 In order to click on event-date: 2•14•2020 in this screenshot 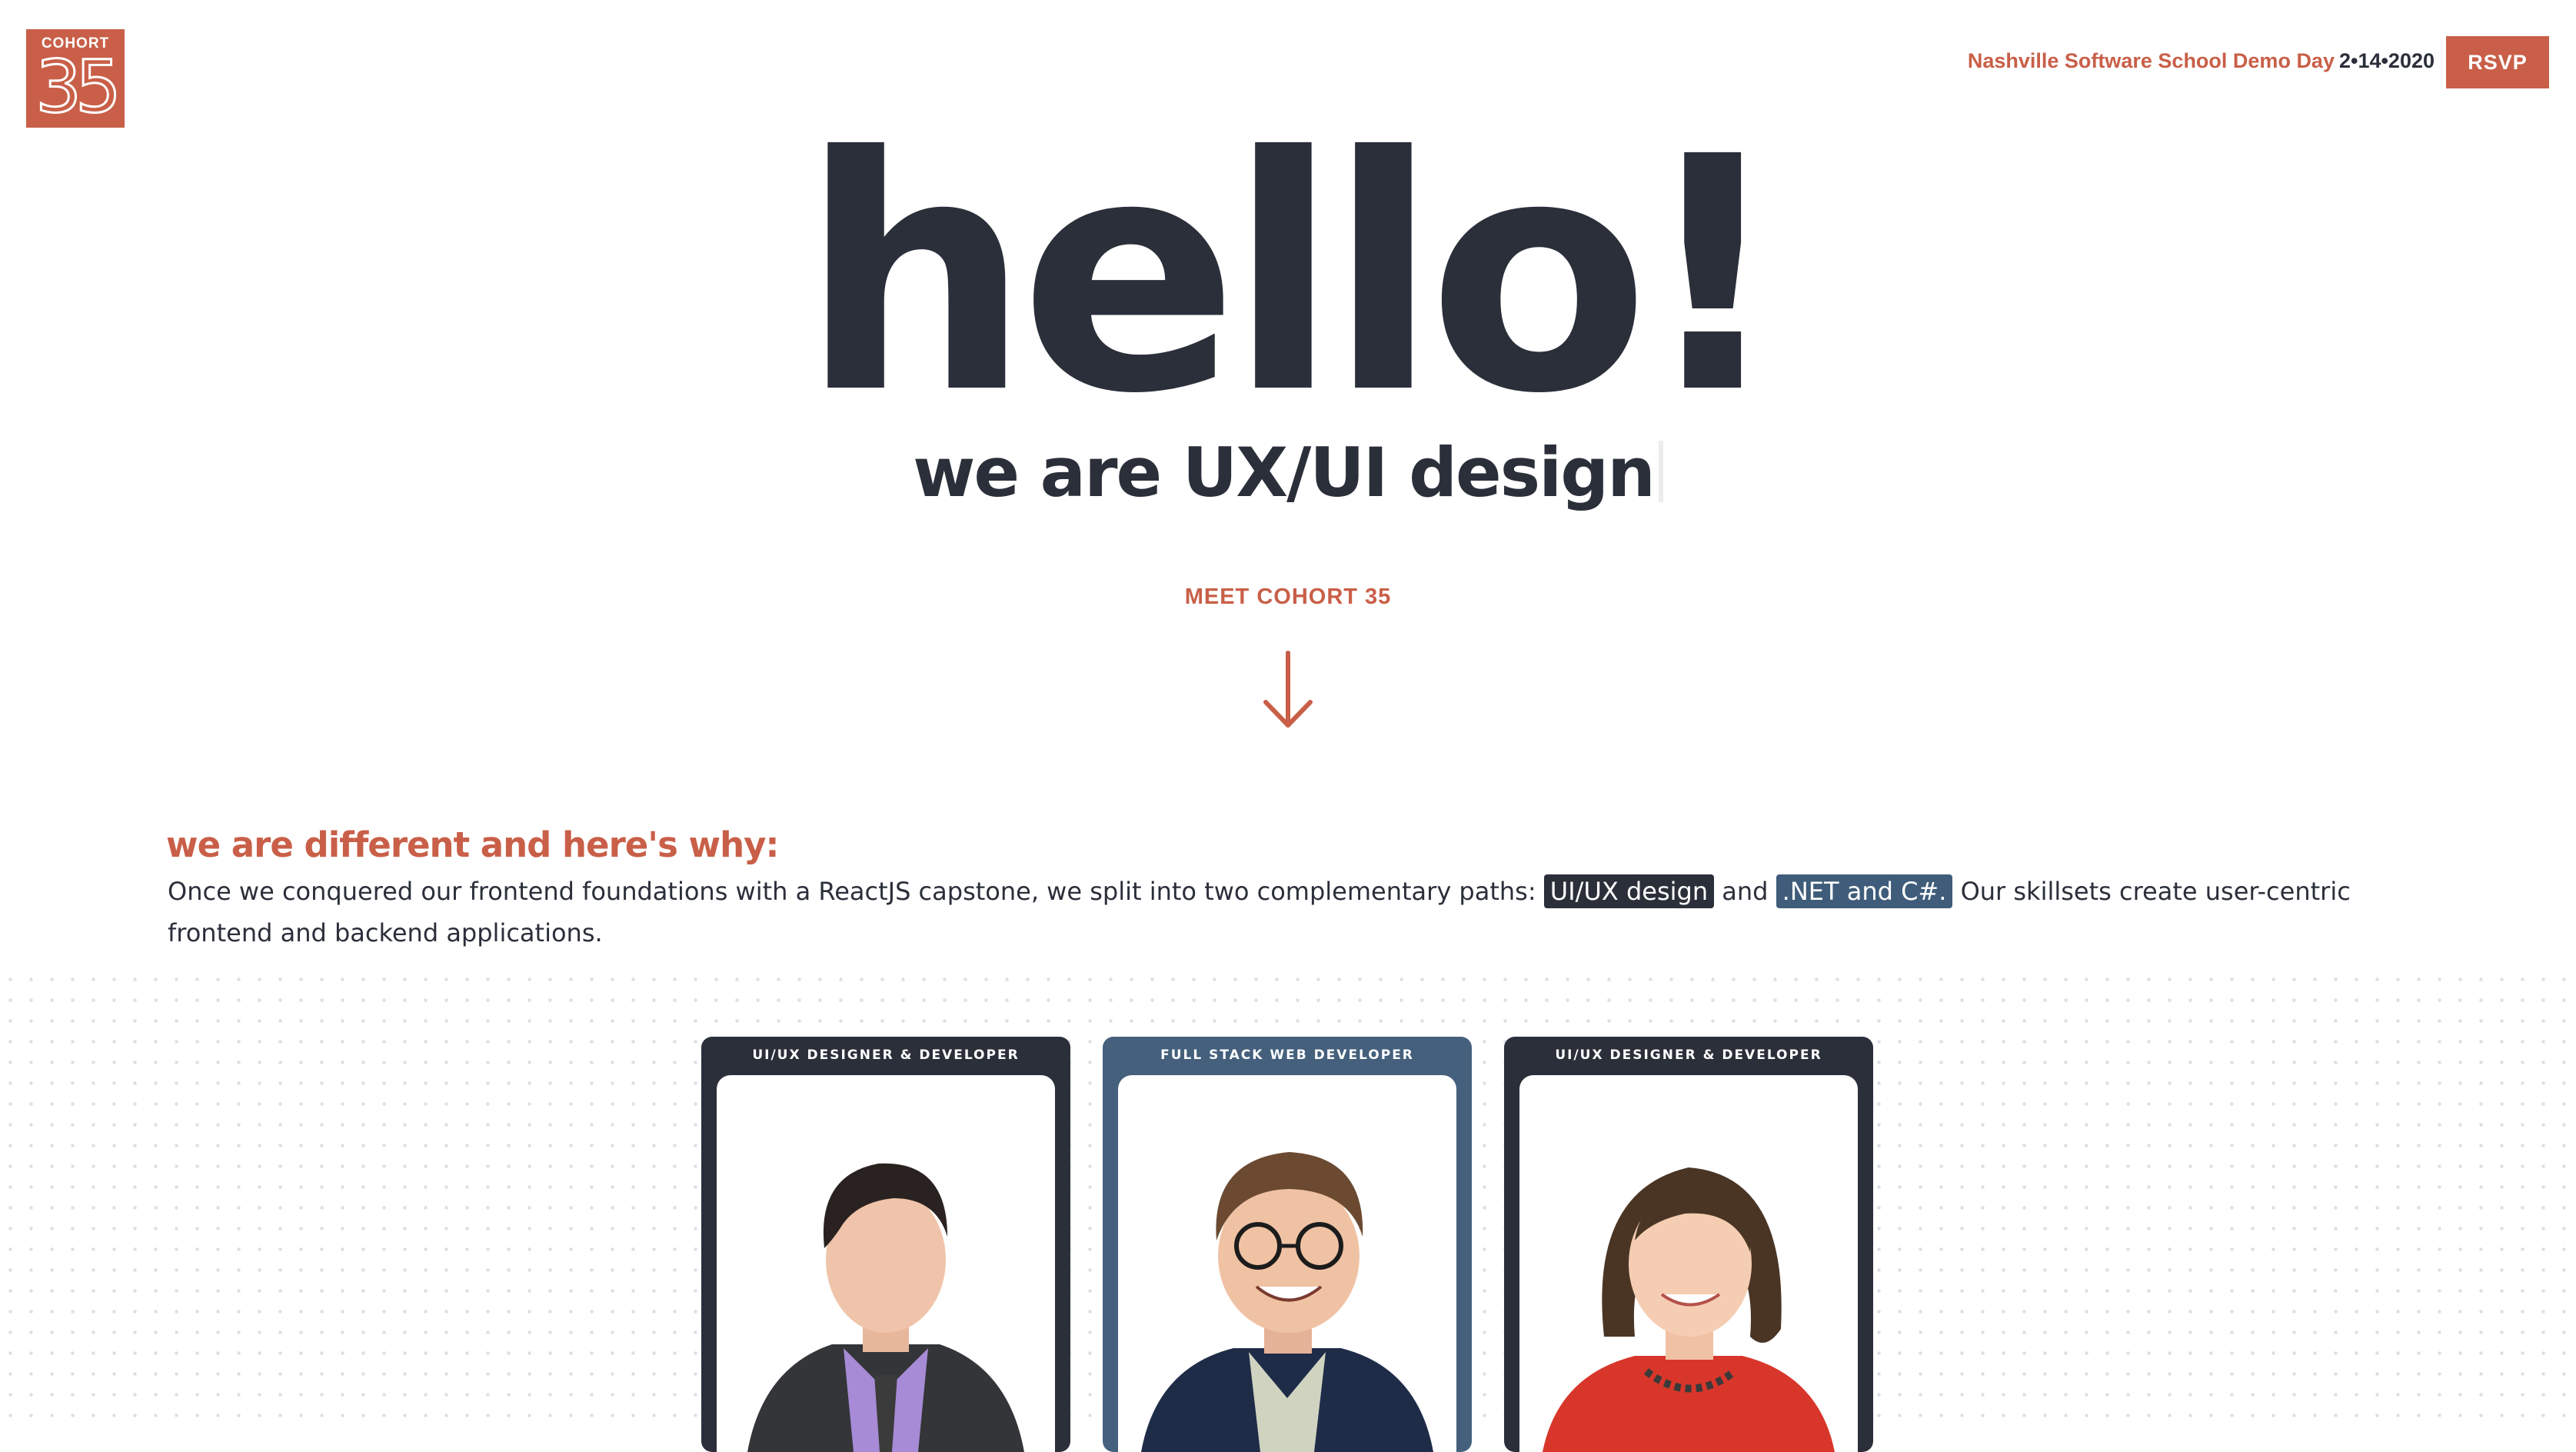, I will do `click(2386, 60)`.